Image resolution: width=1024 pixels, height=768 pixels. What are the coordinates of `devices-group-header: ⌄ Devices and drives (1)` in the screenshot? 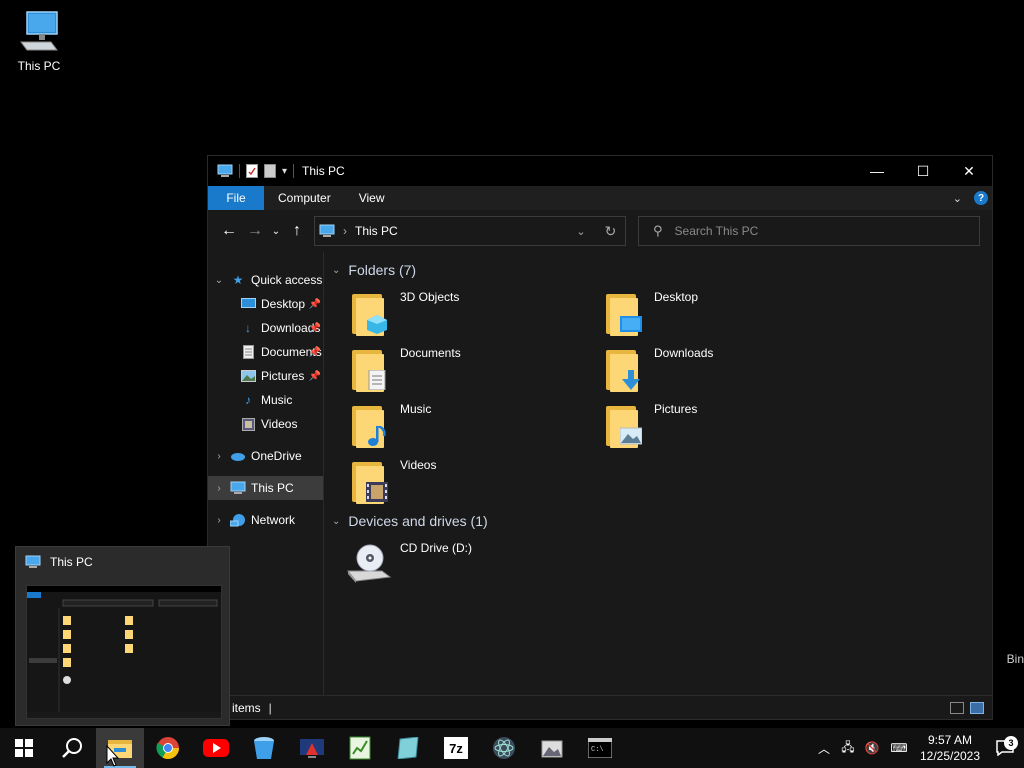 It's located at (410, 521).